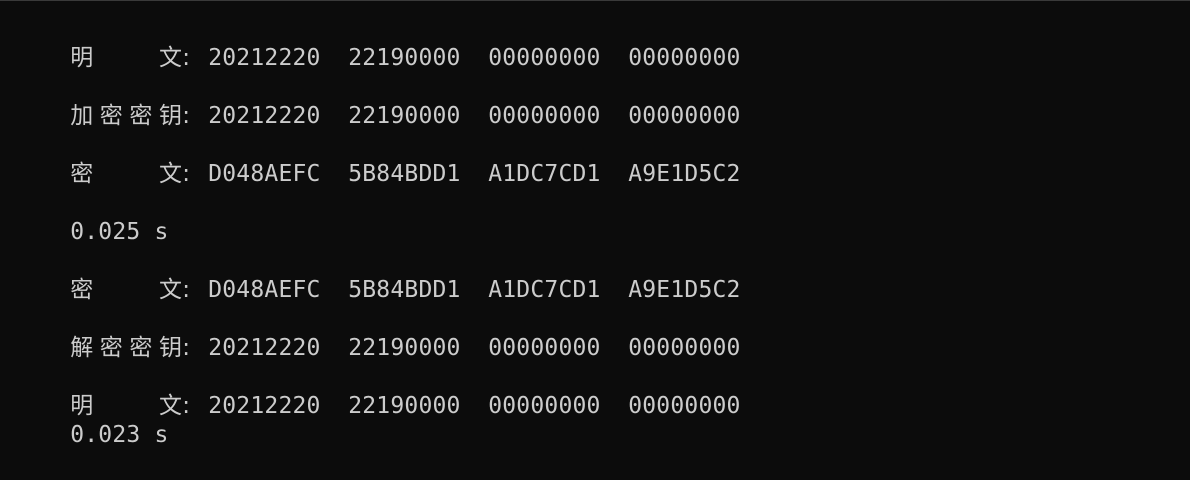 Image resolution: width=1190 pixels, height=480 pixels. I want to click on console-line-encrypt-time: 0.025 s, so click(91, 216).